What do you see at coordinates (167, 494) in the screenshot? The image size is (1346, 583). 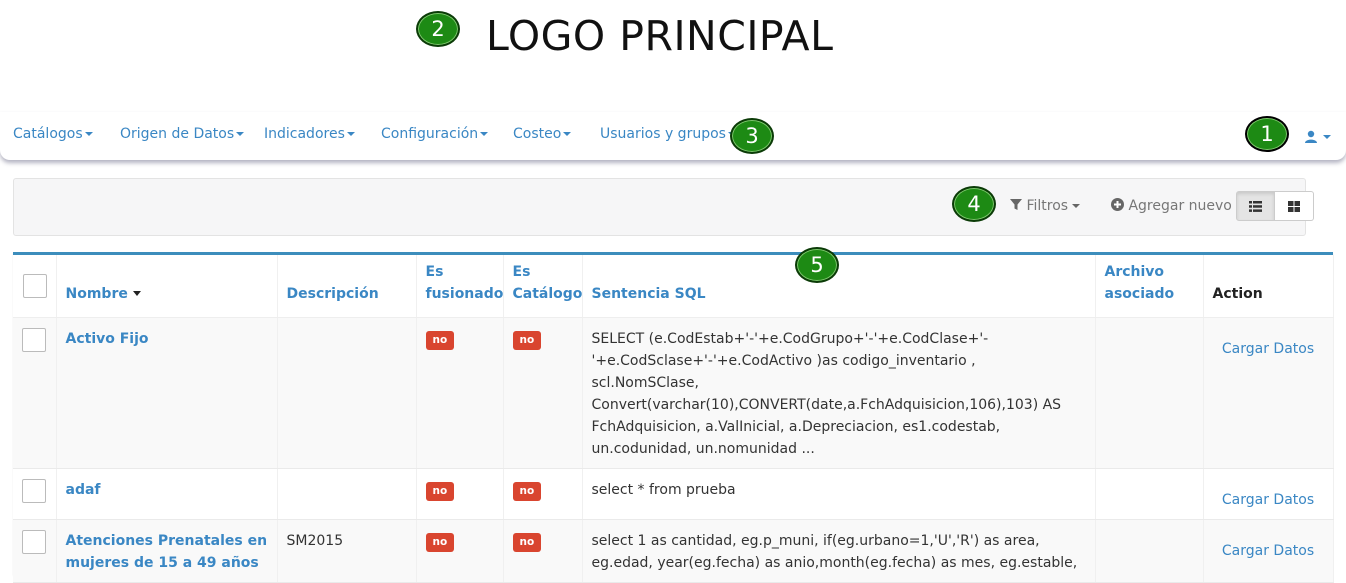 I see `cell-nombre: adaf` at bounding box center [167, 494].